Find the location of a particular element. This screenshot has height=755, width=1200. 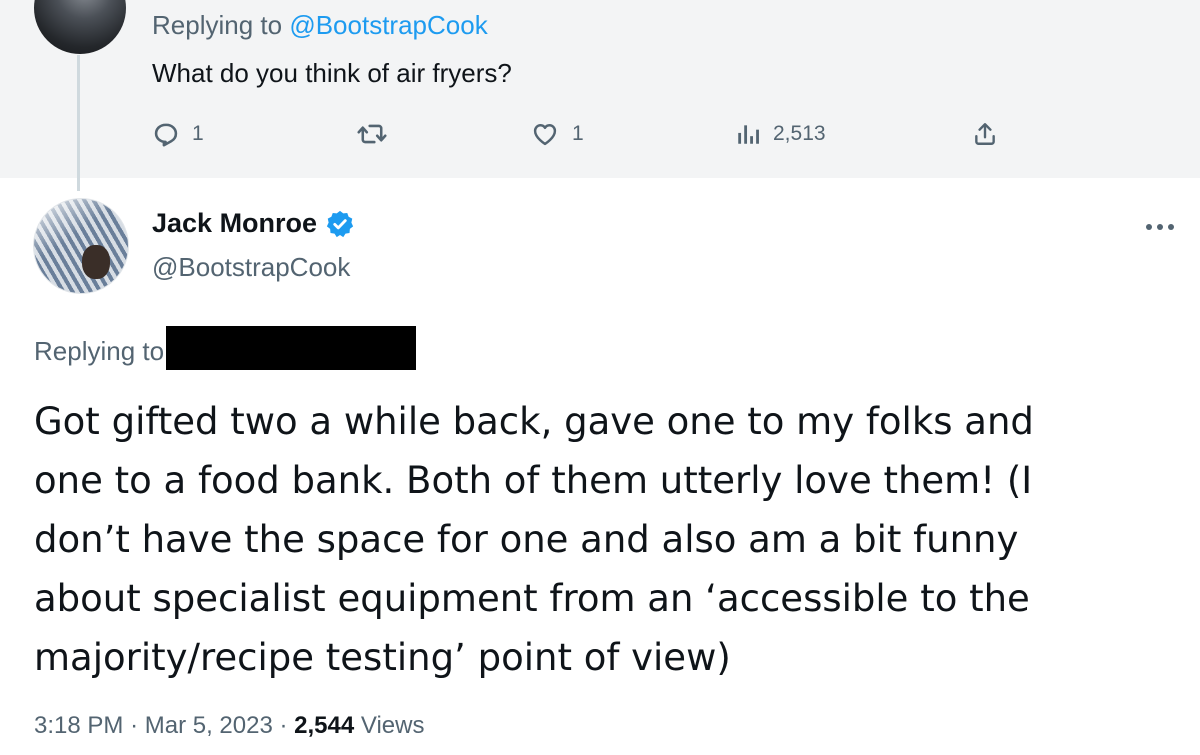

more-options-icon is located at coordinates (1160, 227).